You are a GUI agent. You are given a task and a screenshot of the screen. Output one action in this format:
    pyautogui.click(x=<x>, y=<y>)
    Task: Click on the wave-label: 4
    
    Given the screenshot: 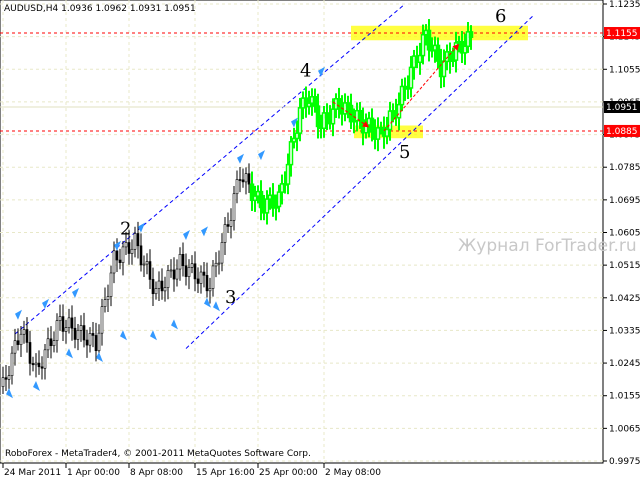 What is the action you would take?
    pyautogui.click(x=305, y=71)
    